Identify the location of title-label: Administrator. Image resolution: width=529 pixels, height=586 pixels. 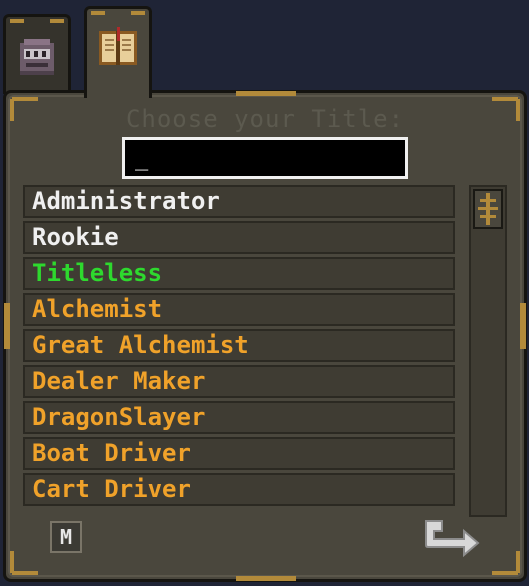
(126, 201).